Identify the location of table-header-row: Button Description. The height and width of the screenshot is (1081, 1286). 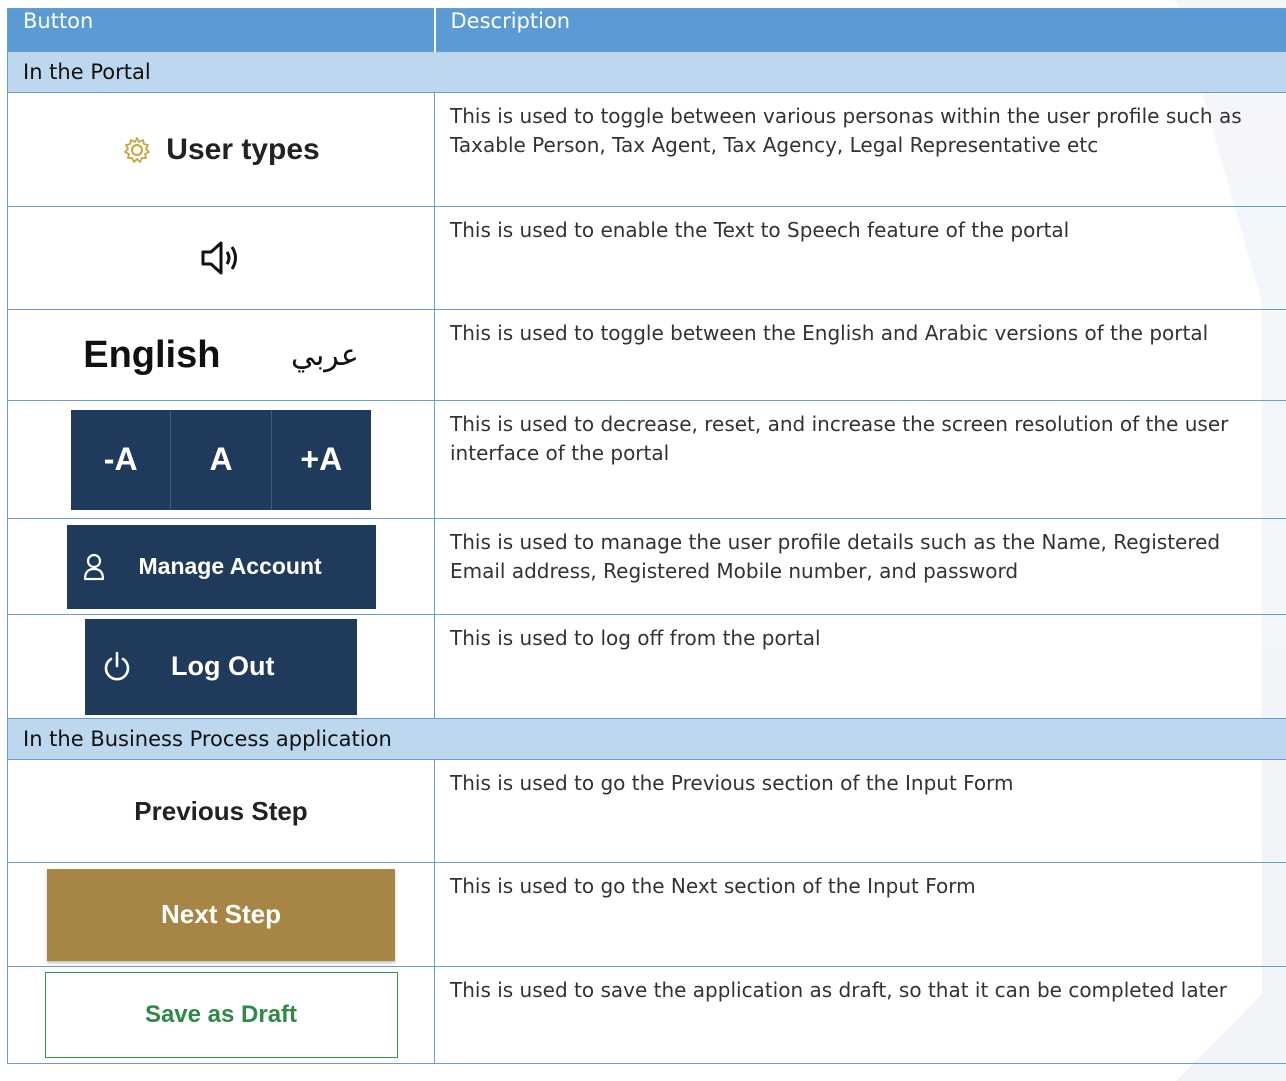
(646, 30).